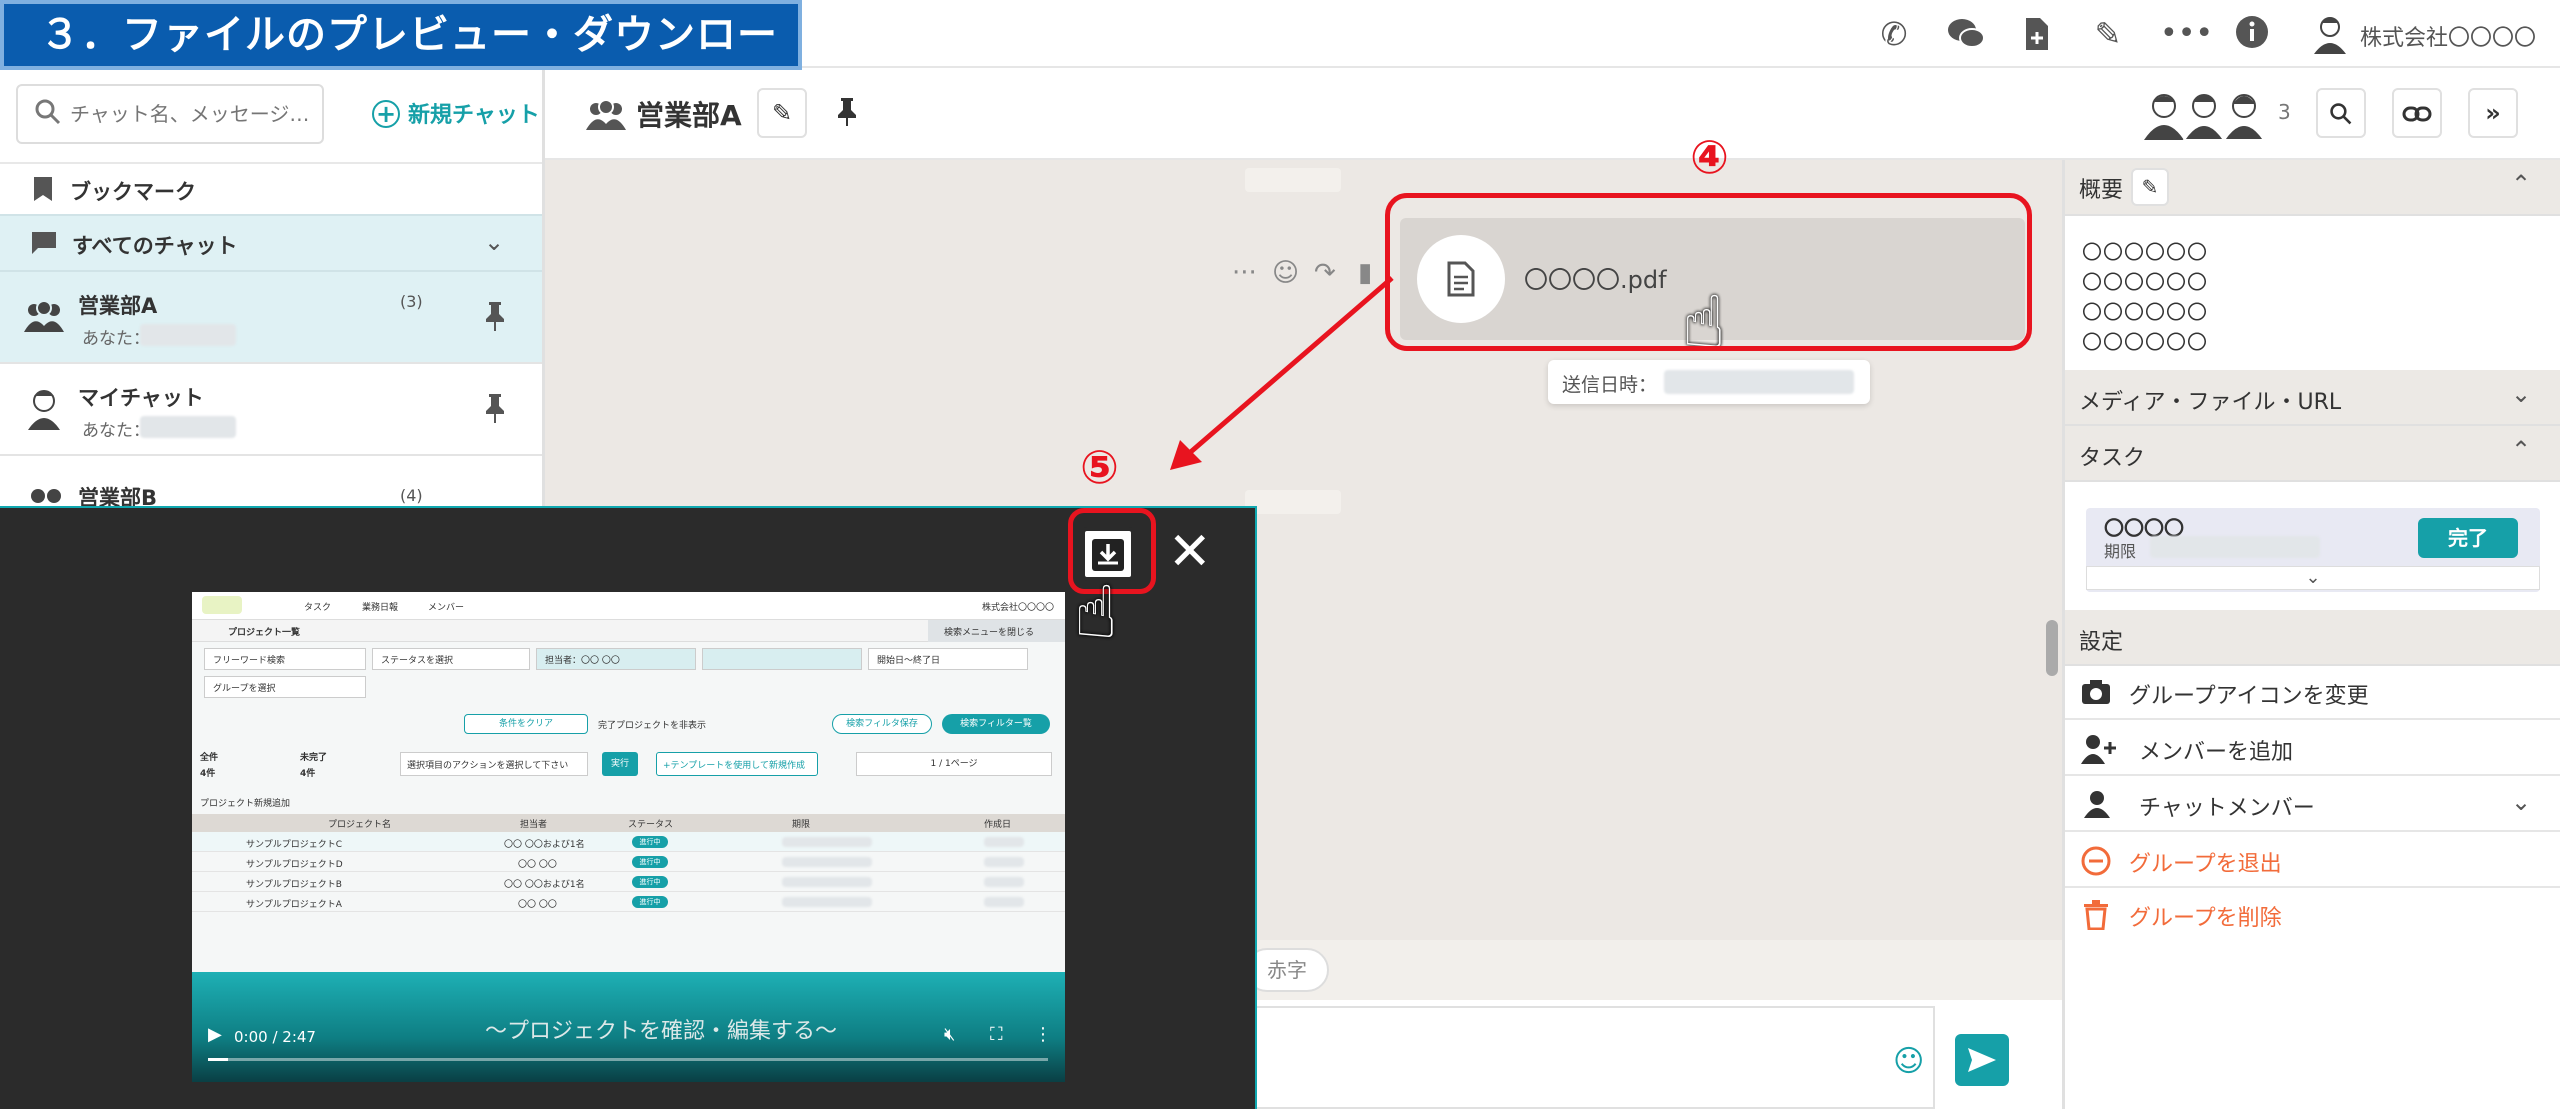 This screenshot has width=2560, height=1109. What do you see at coordinates (652, 726) in the screenshot?
I see `video-hide-done: 完了プロジェクトを非表示` at bounding box center [652, 726].